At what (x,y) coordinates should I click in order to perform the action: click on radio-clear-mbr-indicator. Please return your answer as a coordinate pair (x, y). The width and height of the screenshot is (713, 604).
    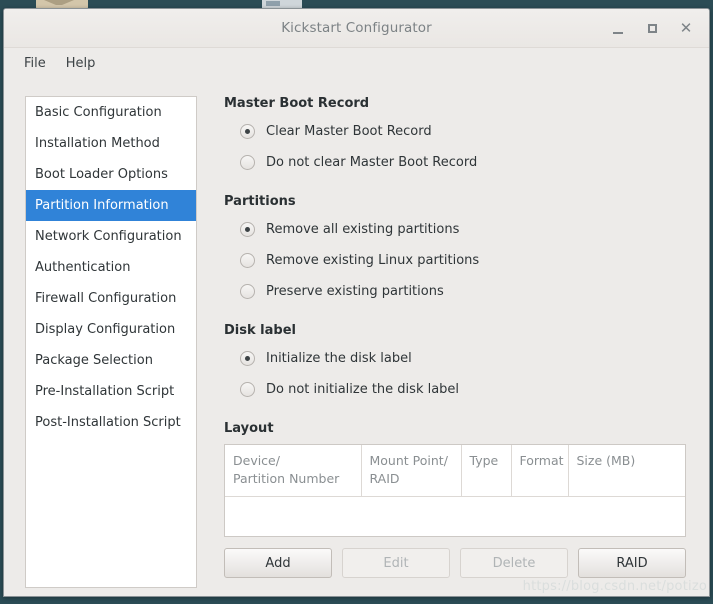
    Looking at the image, I should click on (247, 131).